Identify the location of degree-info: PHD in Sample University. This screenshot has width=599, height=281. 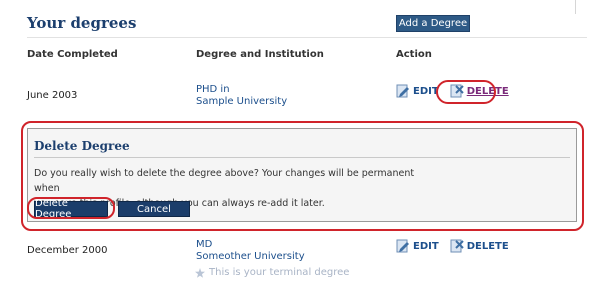
(241, 96).